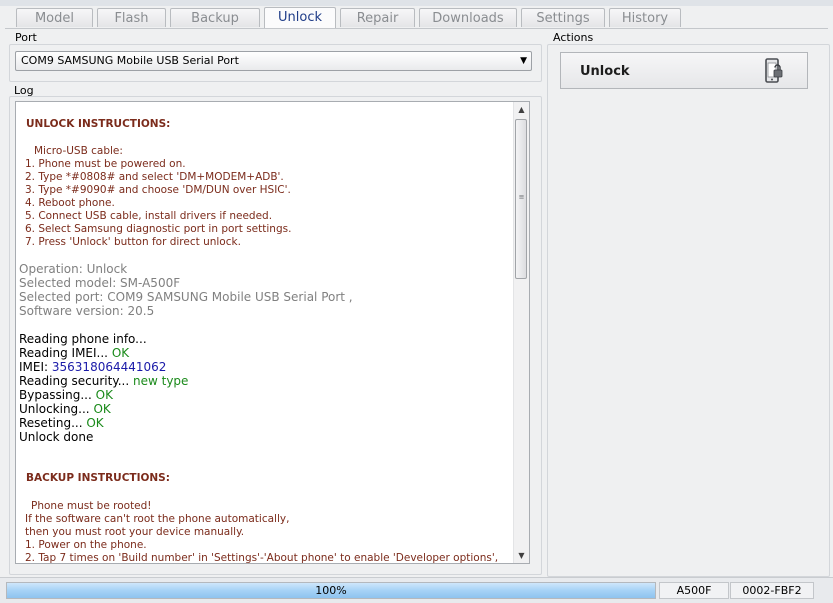 The image size is (833, 603). What do you see at coordinates (523, 61) in the screenshot?
I see `chevron-down-icon: ▼` at bounding box center [523, 61].